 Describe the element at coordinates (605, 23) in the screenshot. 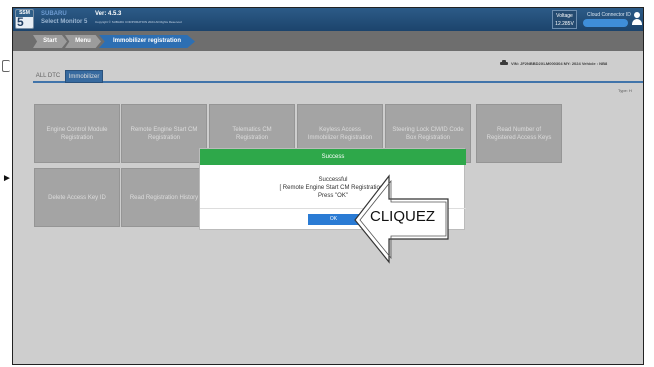

I see `cloud-connector-field` at that location.